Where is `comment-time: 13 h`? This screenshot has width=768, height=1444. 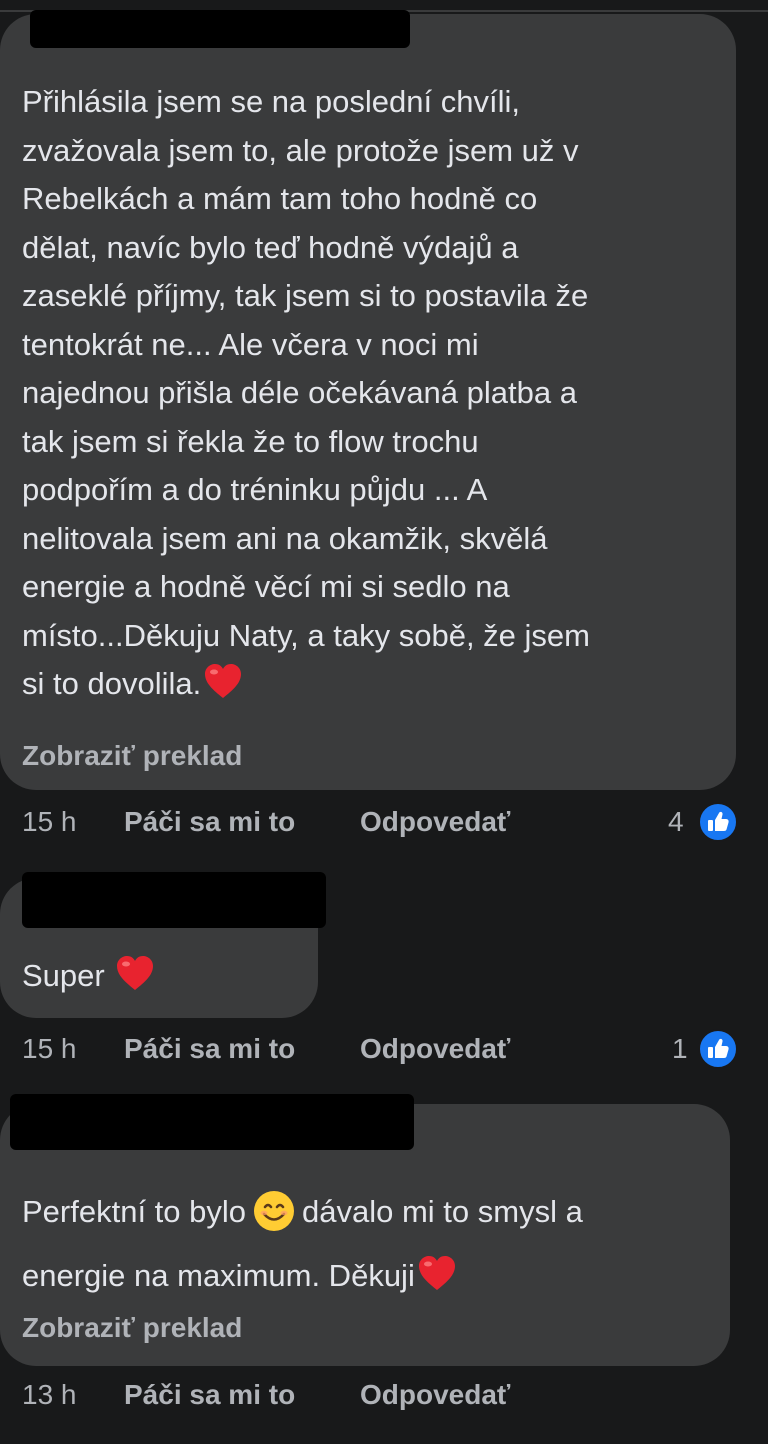 comment-time: 13 h is located at coordinates (49, 1394).